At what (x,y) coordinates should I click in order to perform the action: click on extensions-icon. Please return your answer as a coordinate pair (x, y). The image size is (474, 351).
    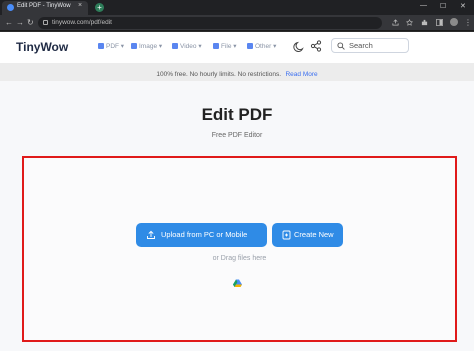
    Looking at the image, I should click on (424, 22).